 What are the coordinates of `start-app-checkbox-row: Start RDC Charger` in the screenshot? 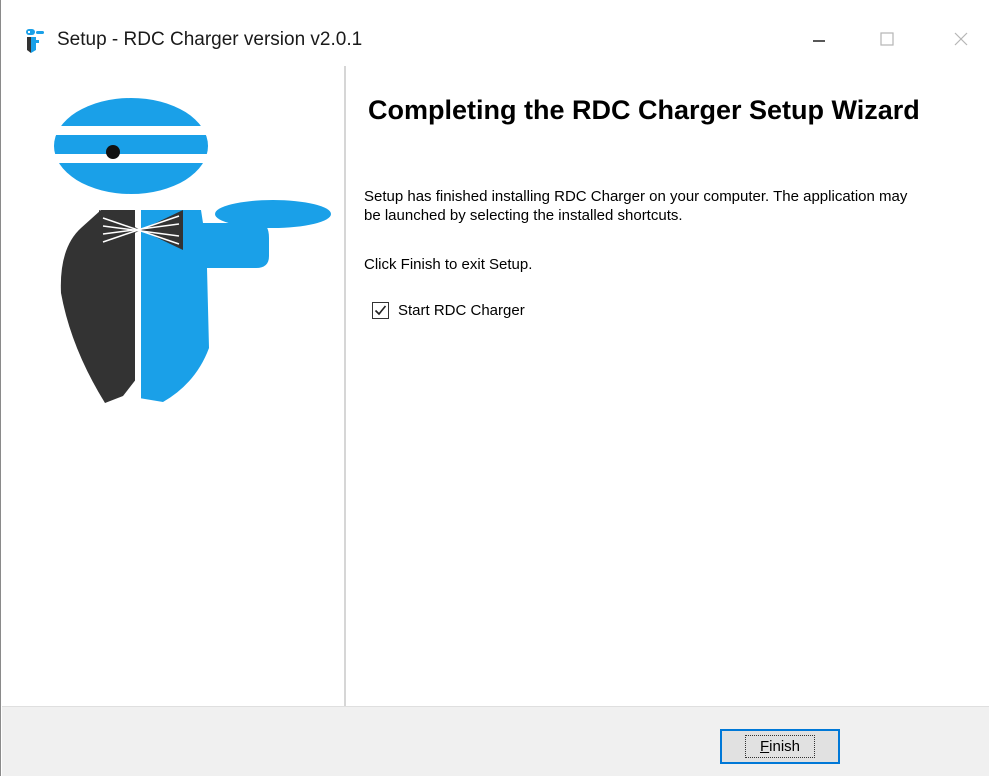 It's located at (448, 310).